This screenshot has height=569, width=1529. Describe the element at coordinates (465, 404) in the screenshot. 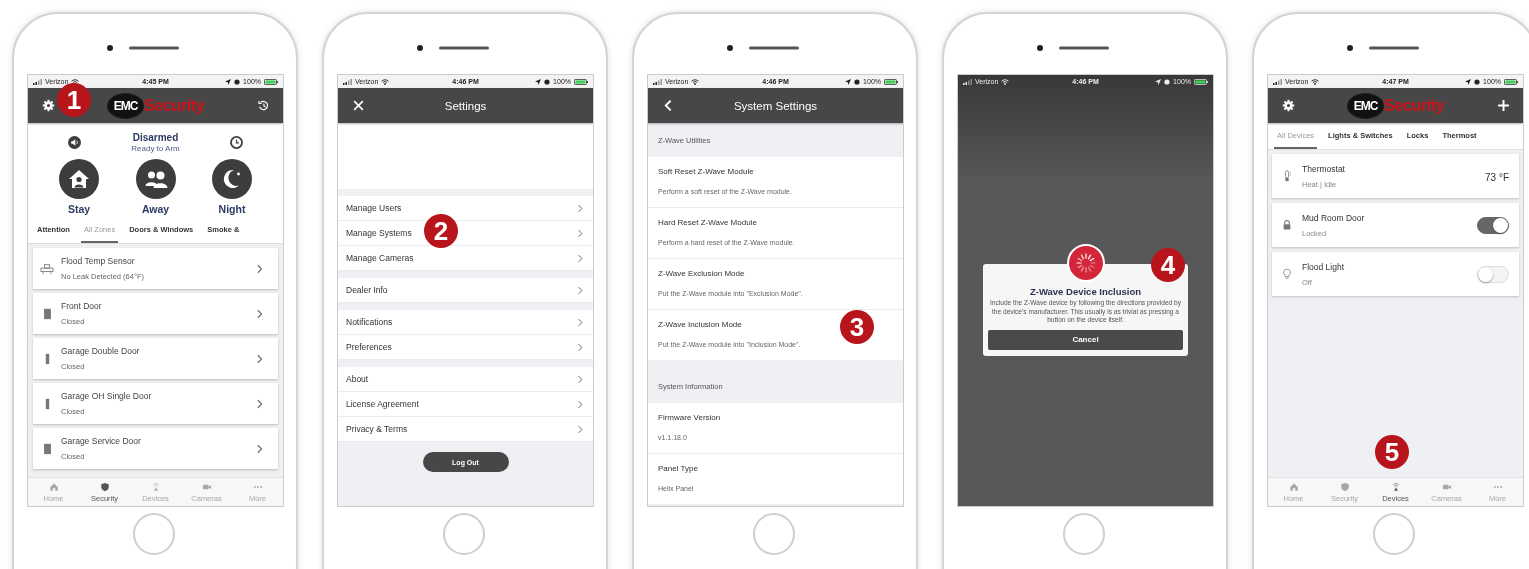

I see `menu-item: License Agreement` at that location.